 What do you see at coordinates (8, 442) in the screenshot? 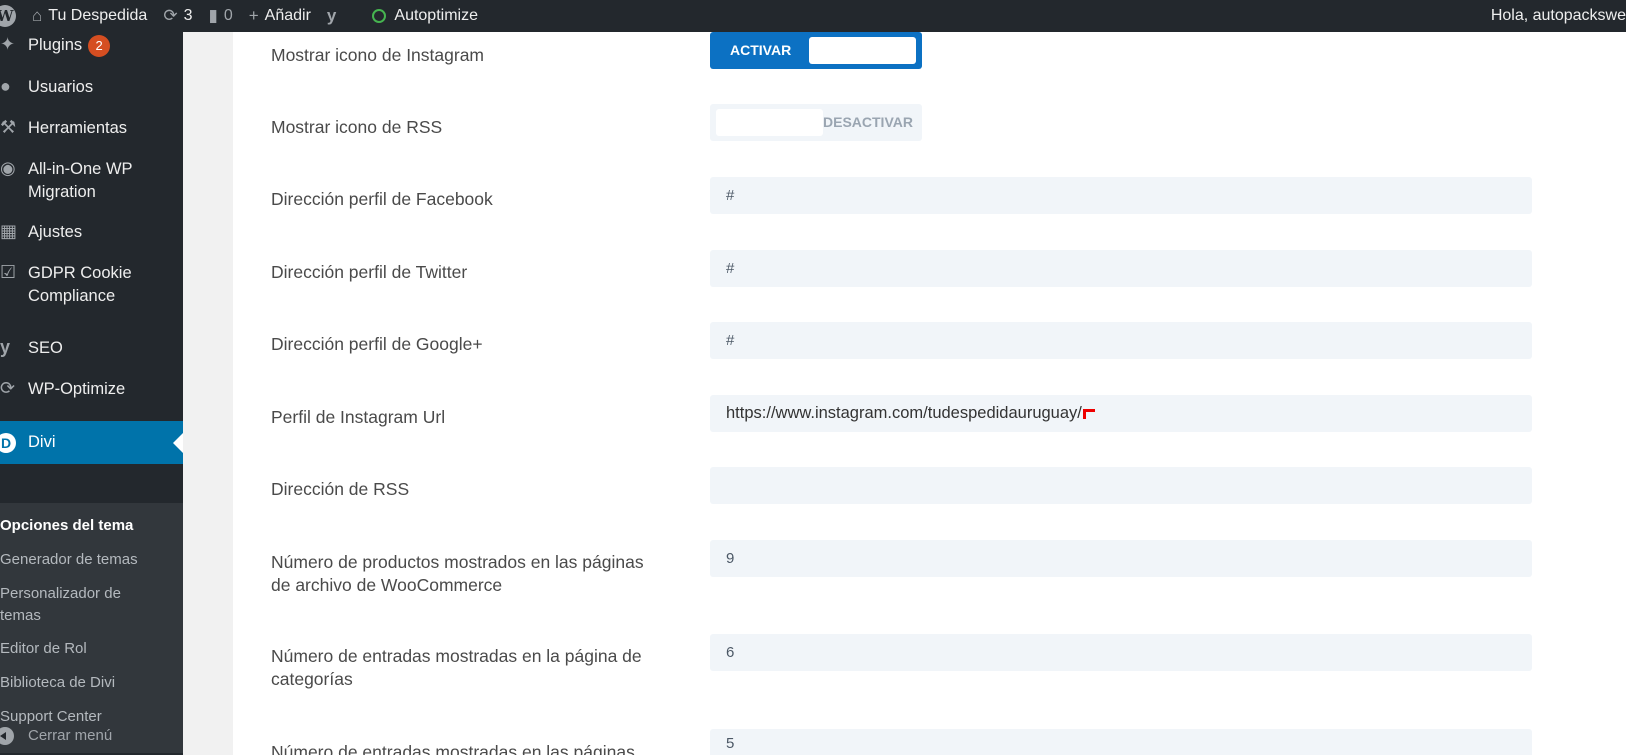
I see `divi-icon: D` at bounding box center [8, 442].